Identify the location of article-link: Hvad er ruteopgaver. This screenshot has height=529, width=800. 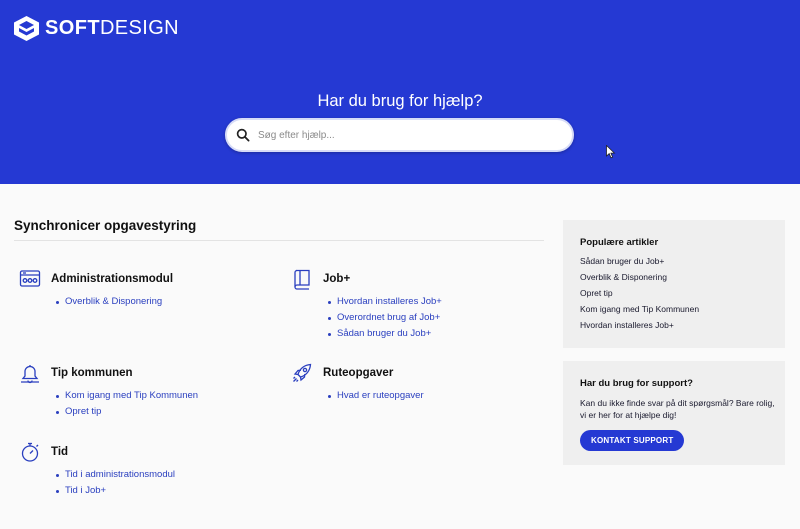
(438, 396).